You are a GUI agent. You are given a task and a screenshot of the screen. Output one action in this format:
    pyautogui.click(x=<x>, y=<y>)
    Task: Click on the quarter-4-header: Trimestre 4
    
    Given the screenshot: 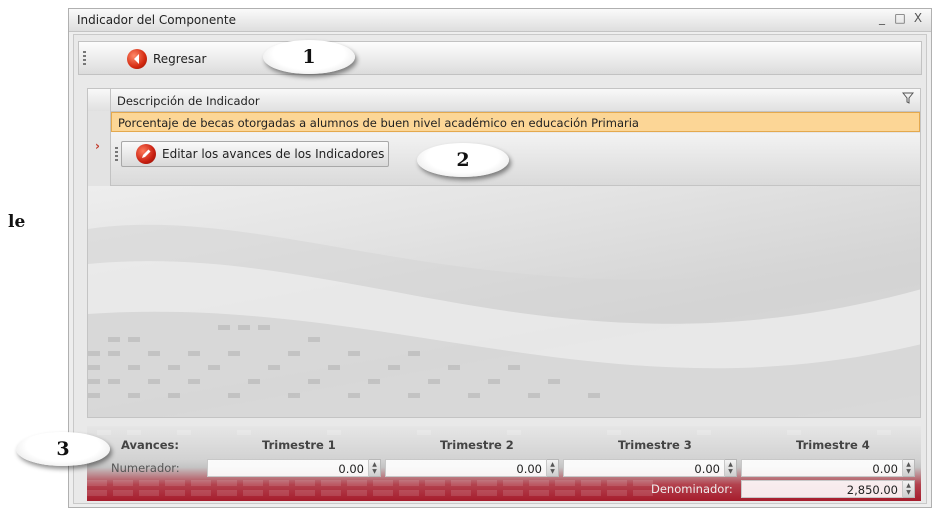 What is the action you would take?
    pyautogui.click(x=833, y=445)
    